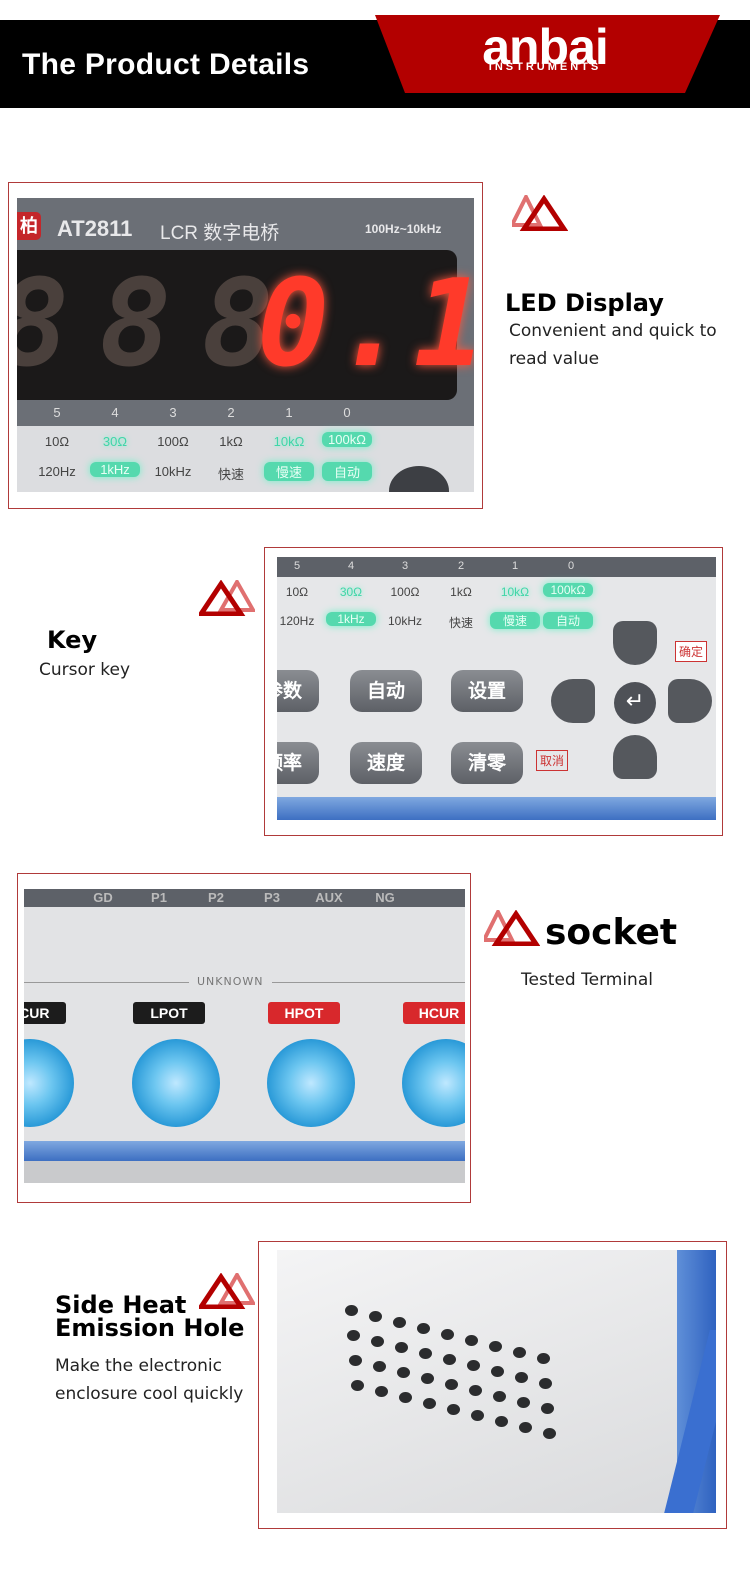  What do you see at coordinates (386, 691) in the screenshot?
I see `auto-key: 自动` at bounding box center [386, 691].